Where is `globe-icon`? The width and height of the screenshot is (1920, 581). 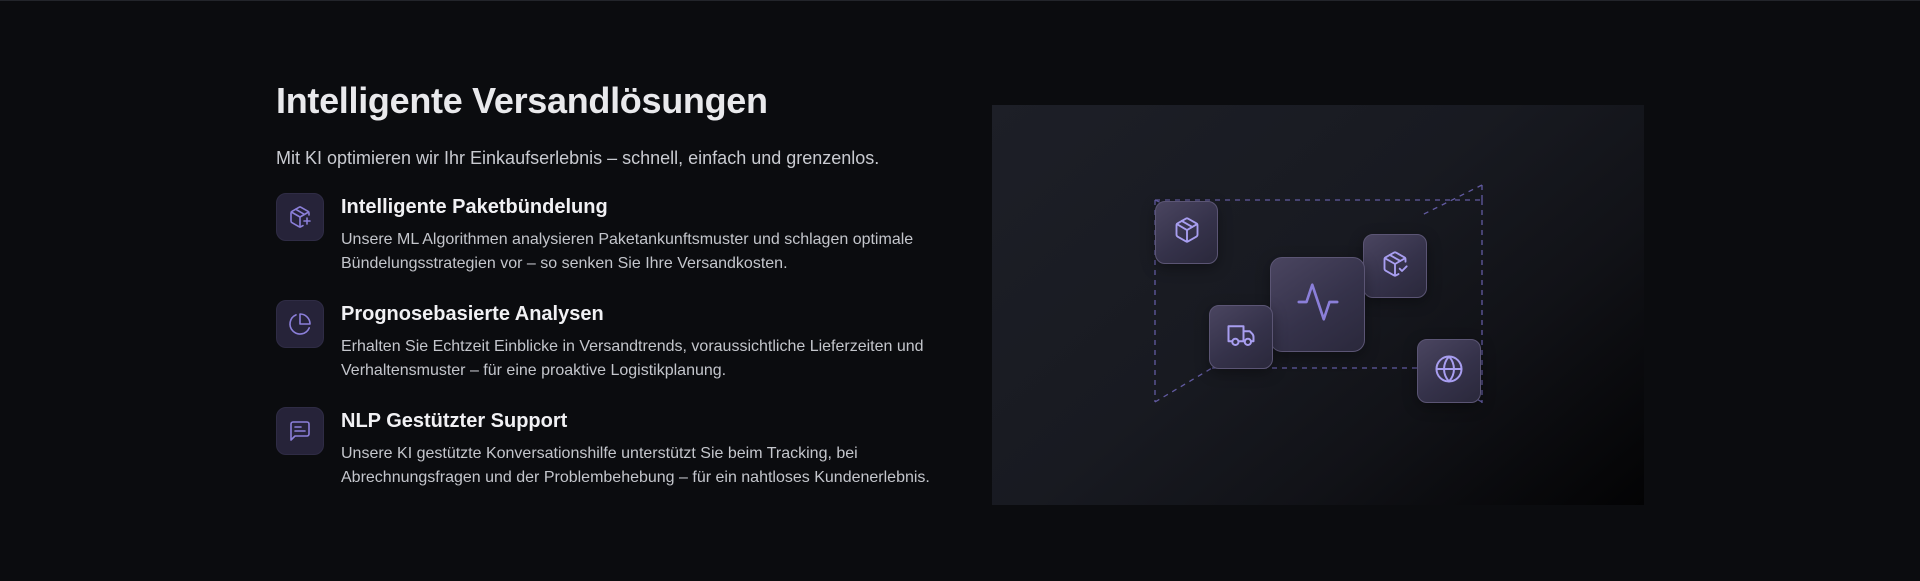 globe-icon is located at coordinates (1449, 371).